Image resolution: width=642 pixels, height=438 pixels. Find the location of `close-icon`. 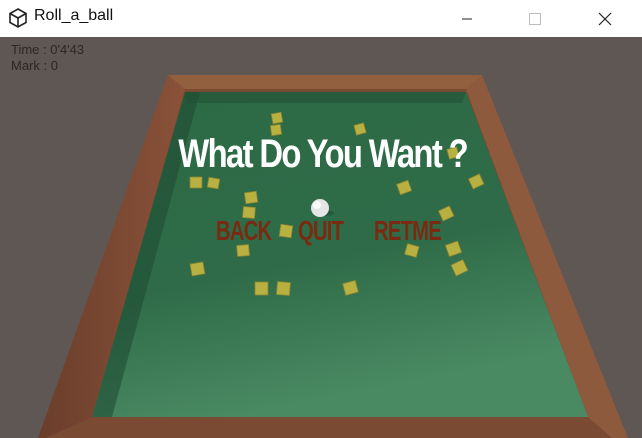

close-icon is located at coordinates (605, 18).